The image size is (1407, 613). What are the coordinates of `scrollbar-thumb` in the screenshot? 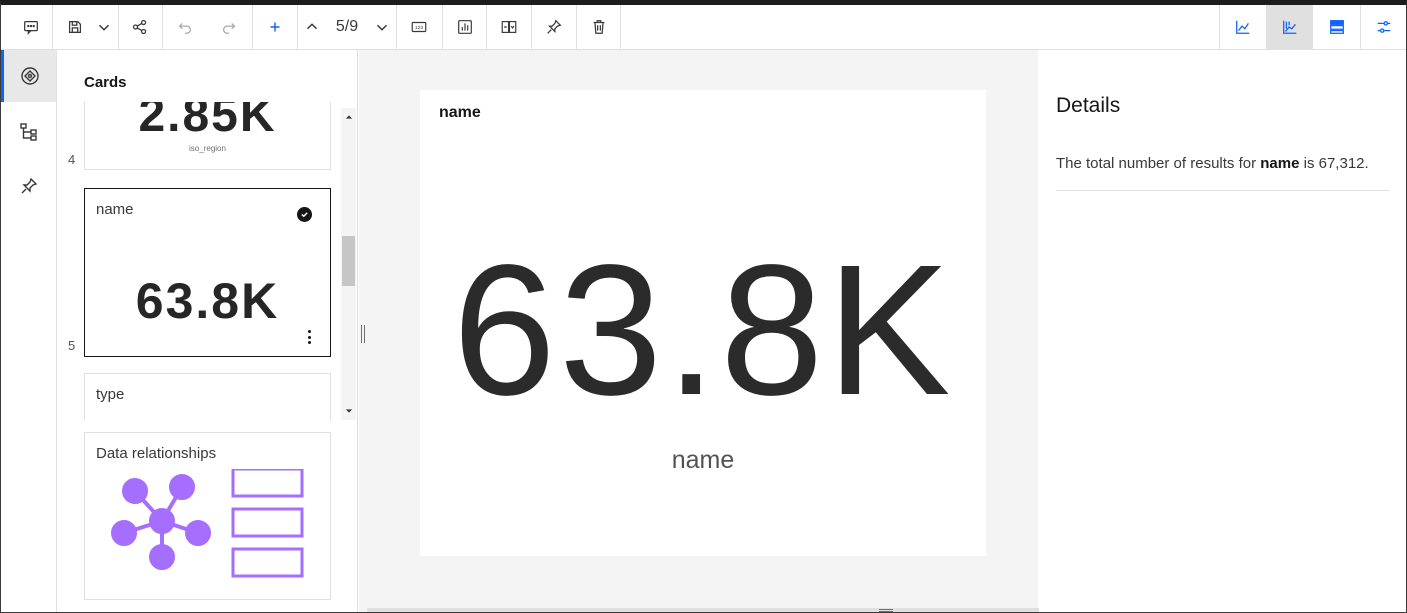 It's located at (348, 261).